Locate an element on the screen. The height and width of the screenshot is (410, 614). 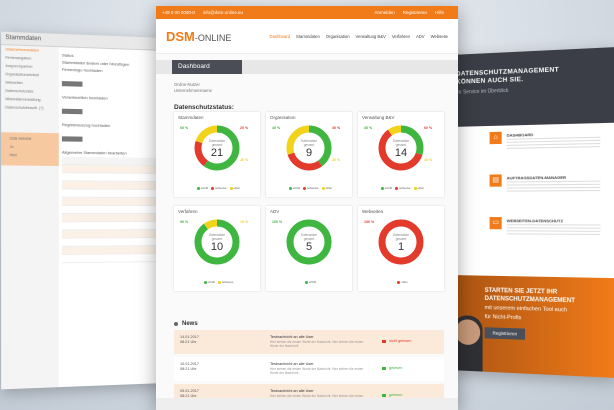
card-title: Verwaltung B&V is located at coordinates (378, 117).